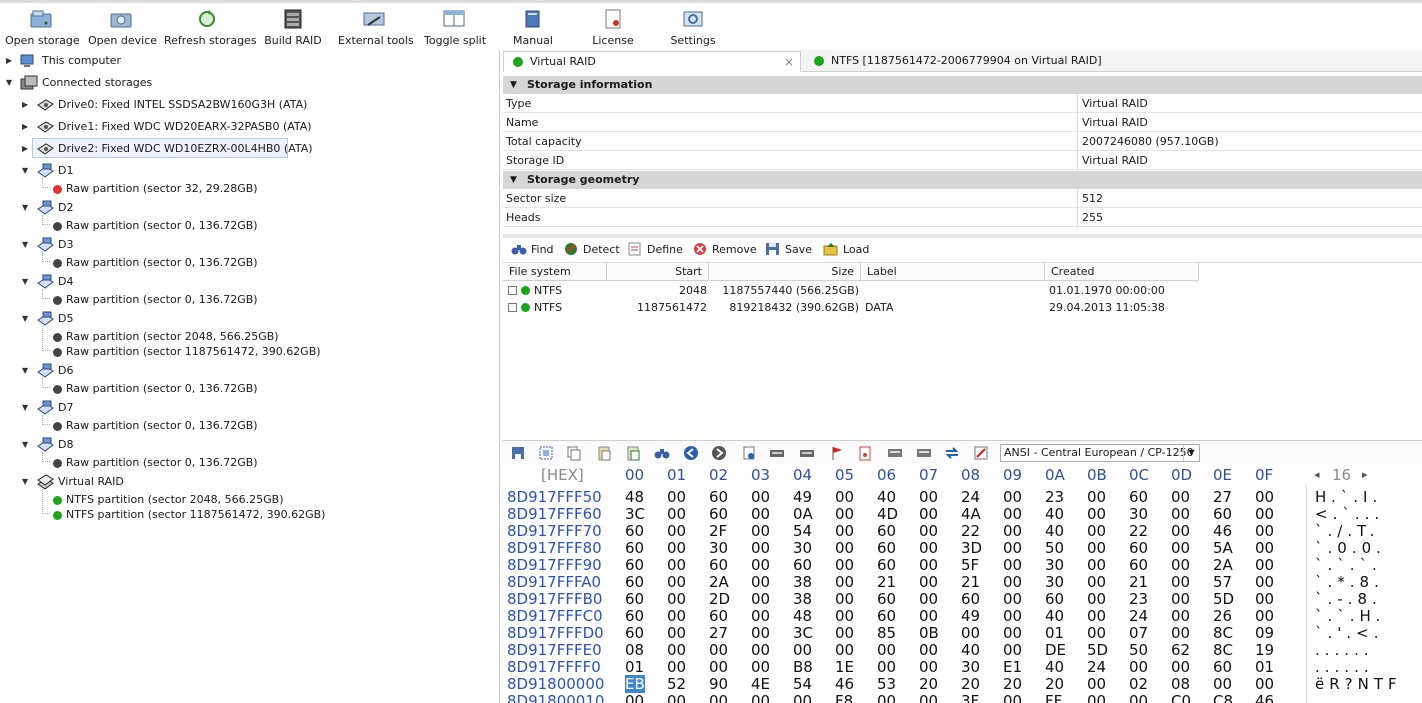 The height and width of the screenshot is (703, 1422). What do you see at coordinates (240, 171) in the screenshot?
I see `tree-node-disk-d1: ▼ D1` at bounding box center [240, 171].